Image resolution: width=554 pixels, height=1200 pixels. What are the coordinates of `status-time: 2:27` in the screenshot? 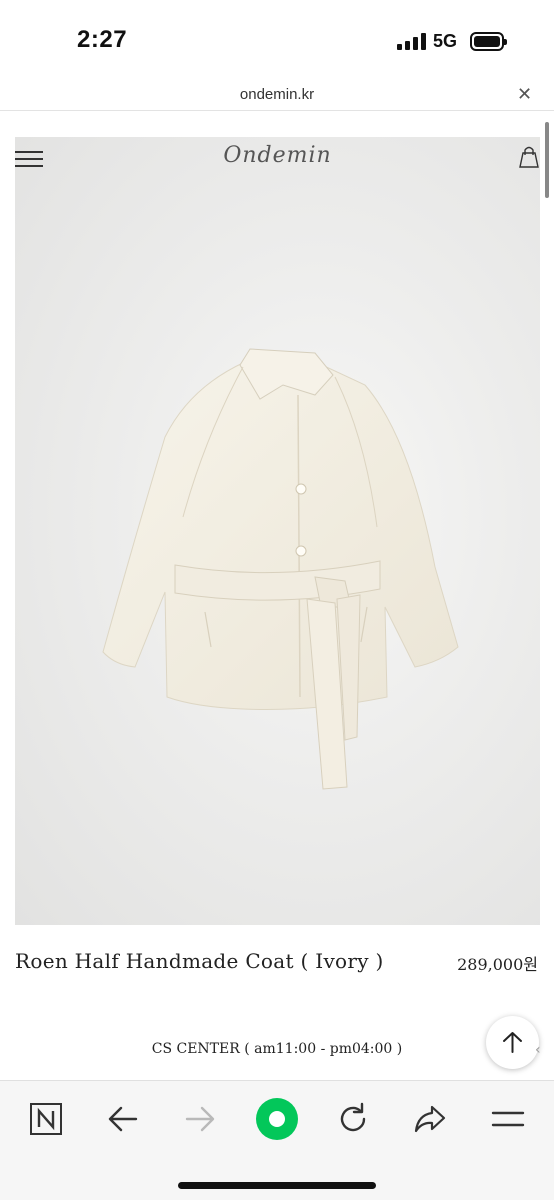 It's located at (102, 39).